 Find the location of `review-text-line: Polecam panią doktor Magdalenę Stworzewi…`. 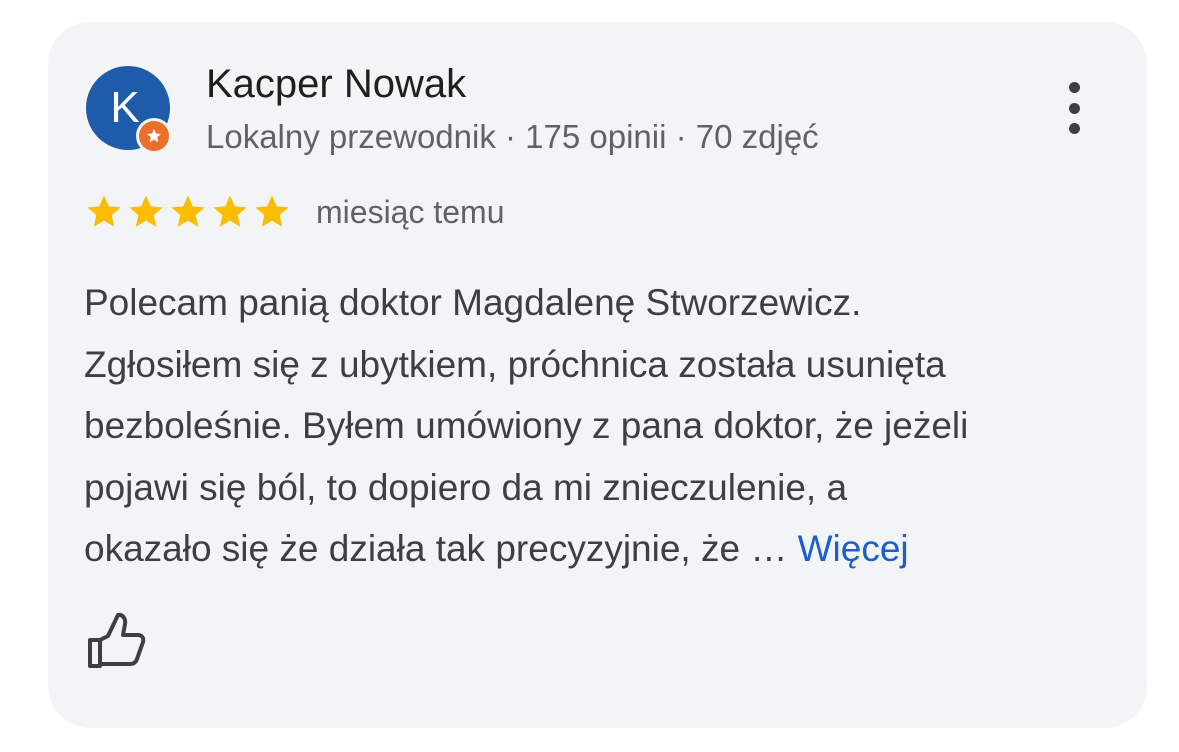

review-text-line: Polecam panią doktor Magdalenę Stworzewi… is located at coordinates (473, 302).